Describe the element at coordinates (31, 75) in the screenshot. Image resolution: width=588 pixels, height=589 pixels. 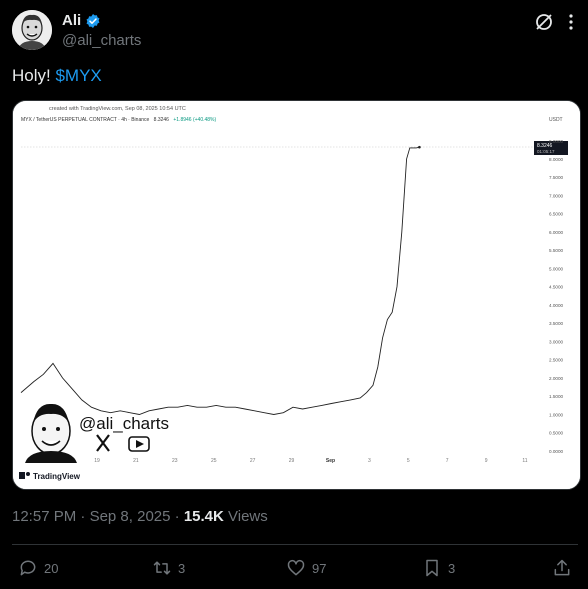
I see `tweet-text-prefix: Holy!` at that location.